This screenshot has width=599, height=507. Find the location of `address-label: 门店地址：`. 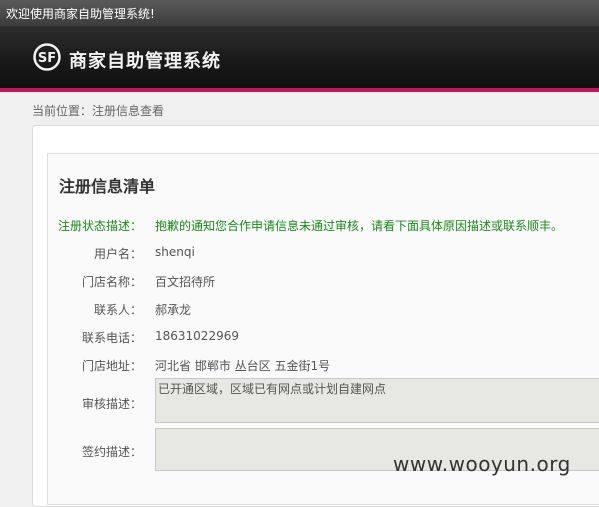

address-label: 门店地址： is located at coordinates (111, 366).